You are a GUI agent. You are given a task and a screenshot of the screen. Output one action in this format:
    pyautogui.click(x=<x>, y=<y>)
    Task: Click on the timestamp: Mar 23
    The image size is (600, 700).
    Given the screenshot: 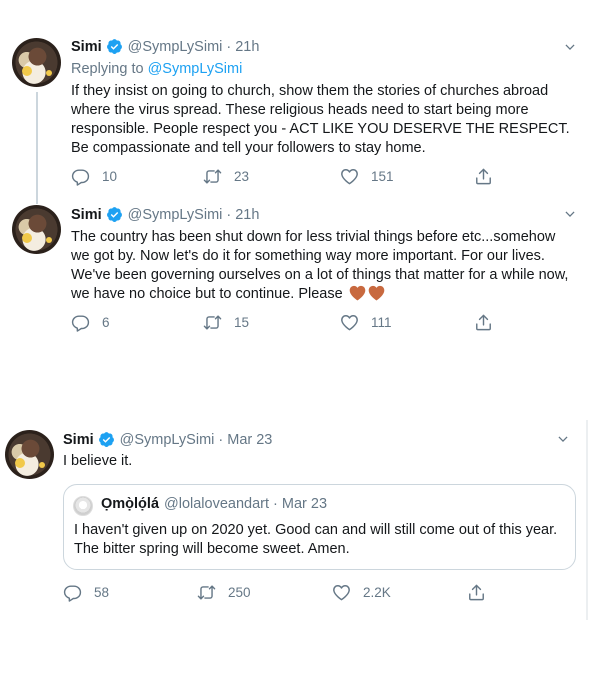 What is the action you would take?
    pyautogui.click(x=249, y=440)
    